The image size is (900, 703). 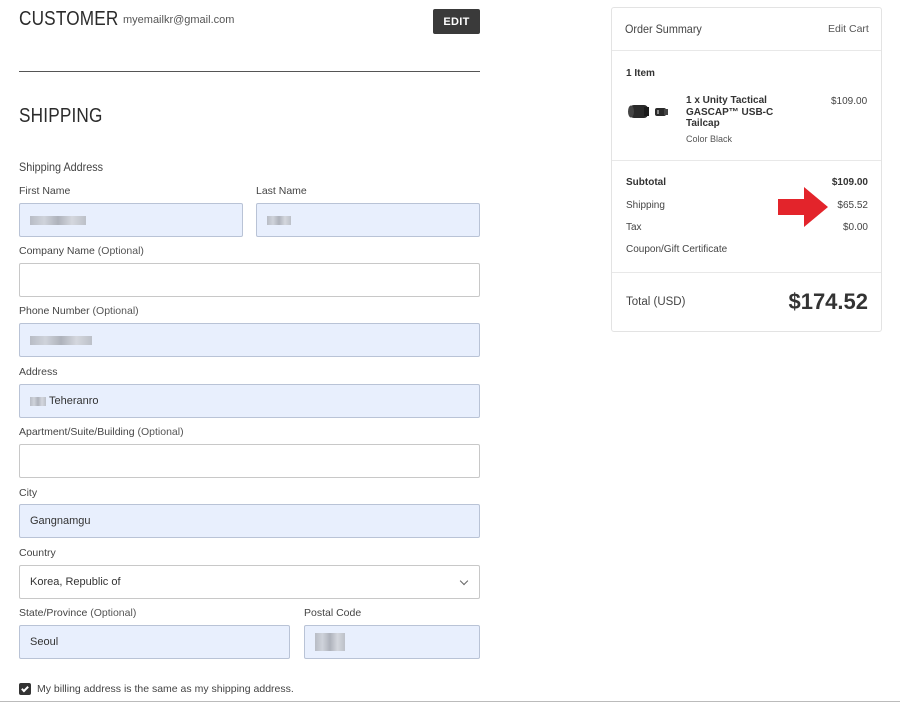 What do you see at coordinates (249, 340) in the screenshot?
I see `phone-field` at bounding box center [249, 340].